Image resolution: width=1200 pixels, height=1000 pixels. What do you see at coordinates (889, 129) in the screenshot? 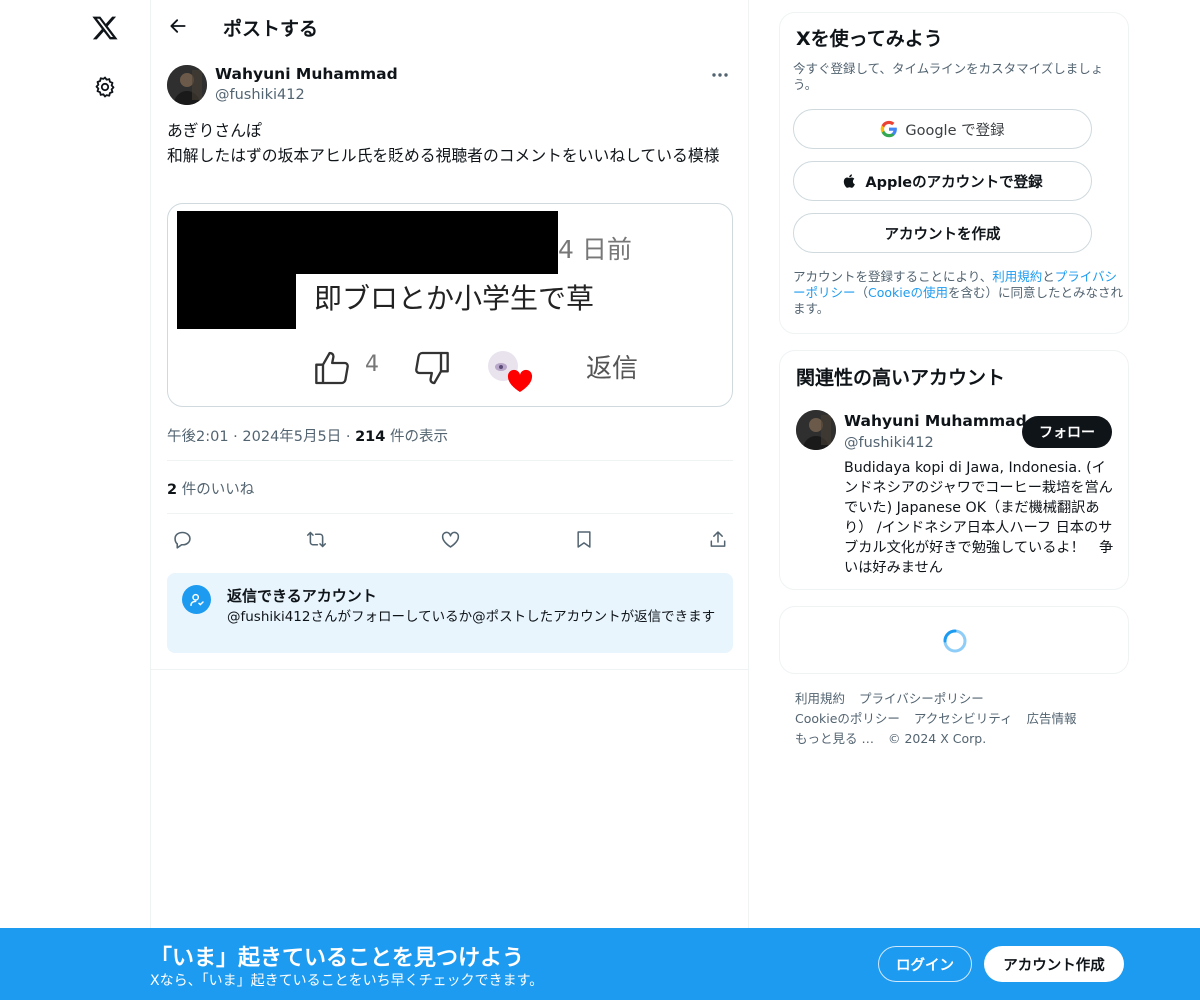
I see `google-icon` at bounding box center [889, 129].